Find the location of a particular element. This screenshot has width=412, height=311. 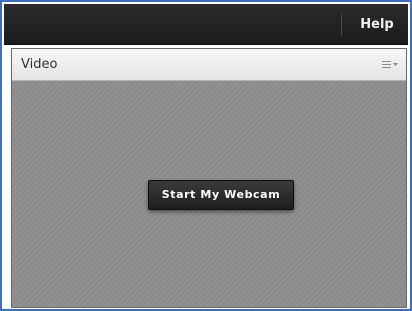

pod-title: Video is located at coordinates (39, 64).